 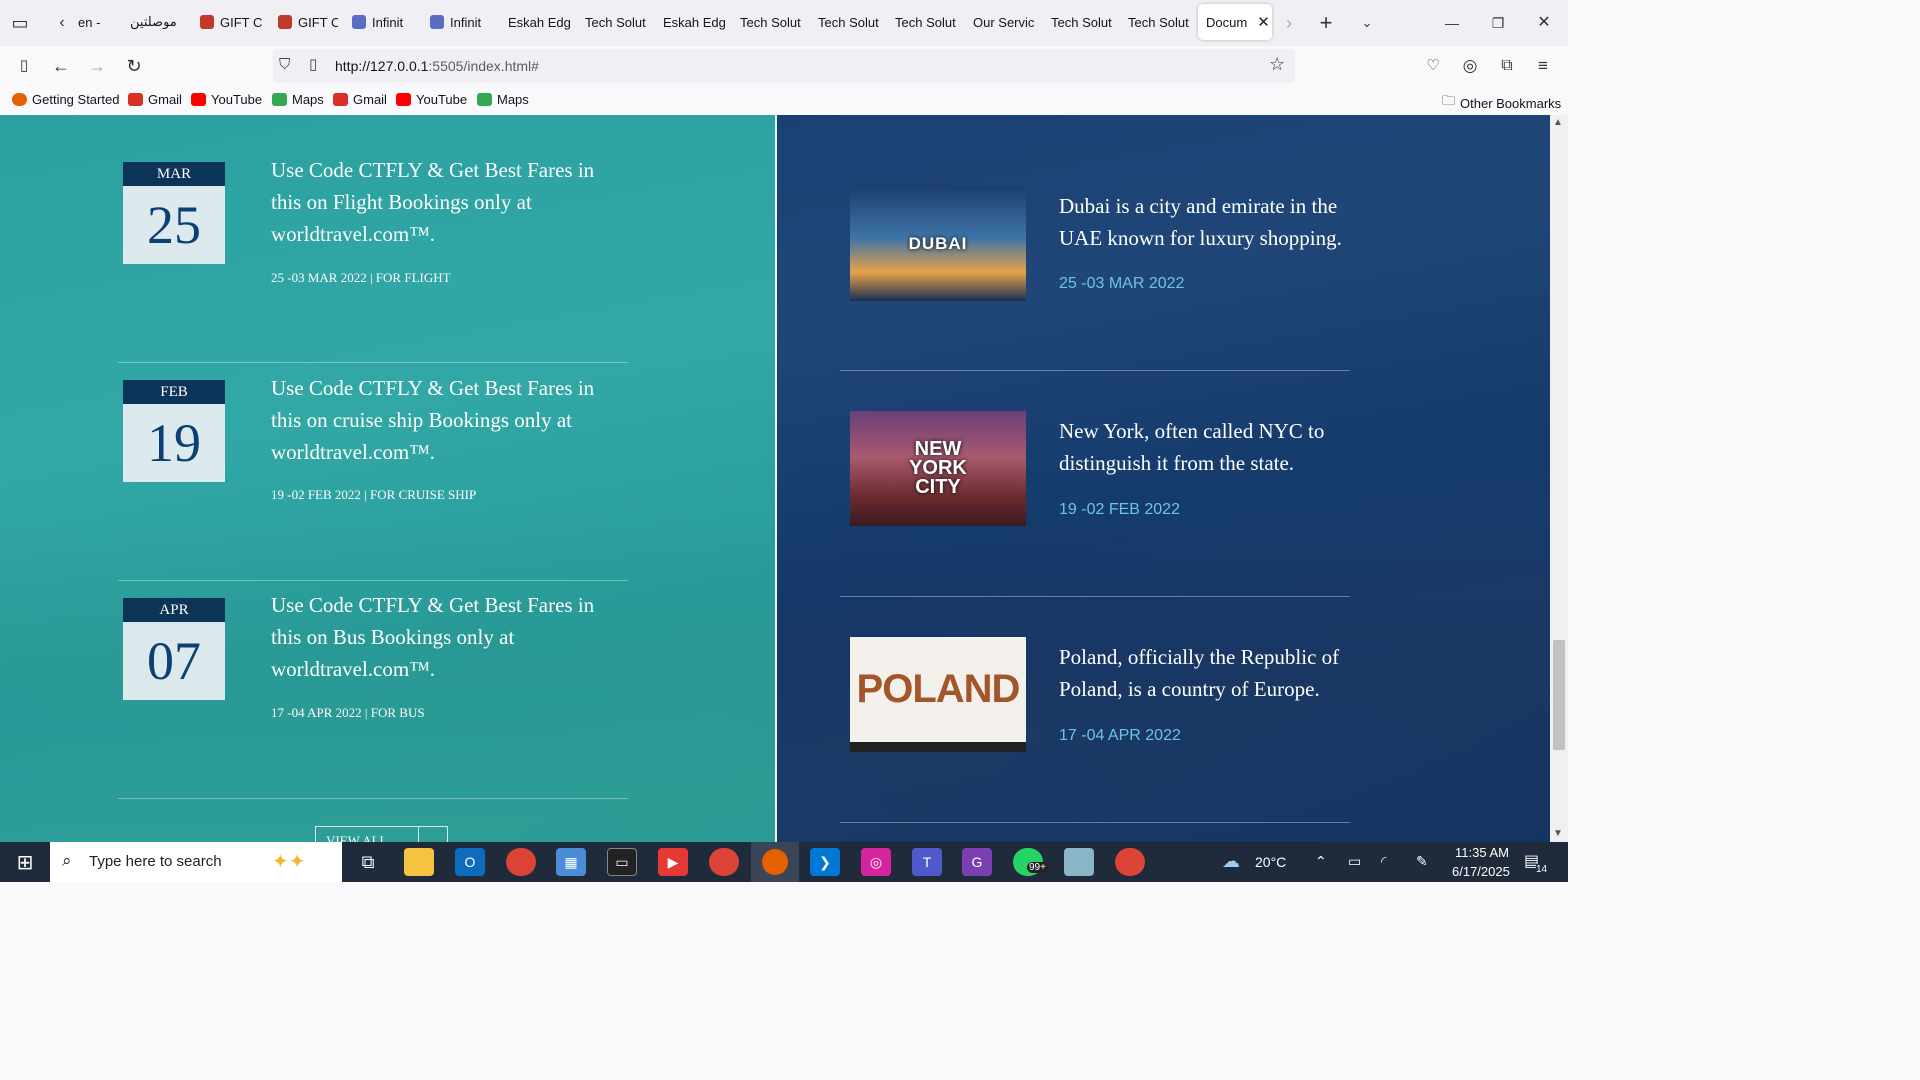 What do you see at coordinates (673, 862) in the screenshot?
I see `media-player-icon: ▶` at bounding box center [673, 862].